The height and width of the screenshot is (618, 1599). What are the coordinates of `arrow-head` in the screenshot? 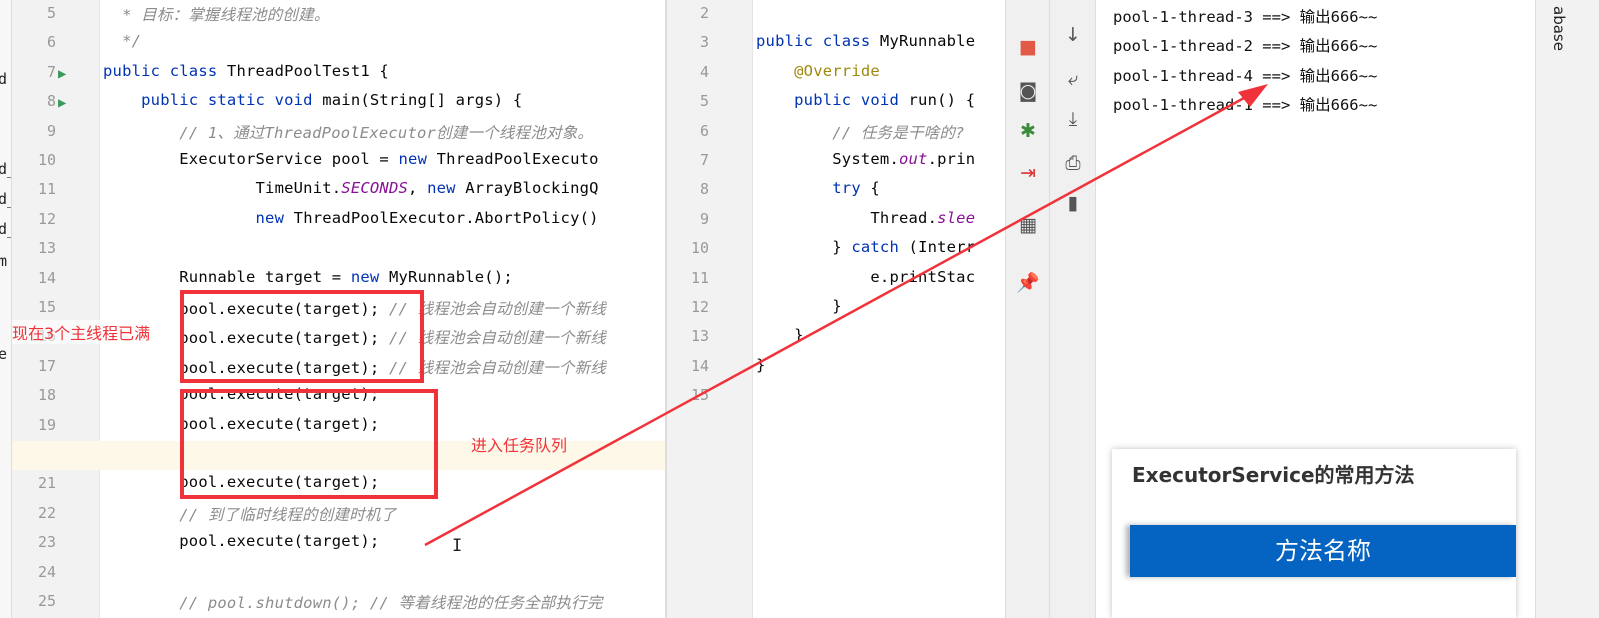 It's located at (1253, 95).